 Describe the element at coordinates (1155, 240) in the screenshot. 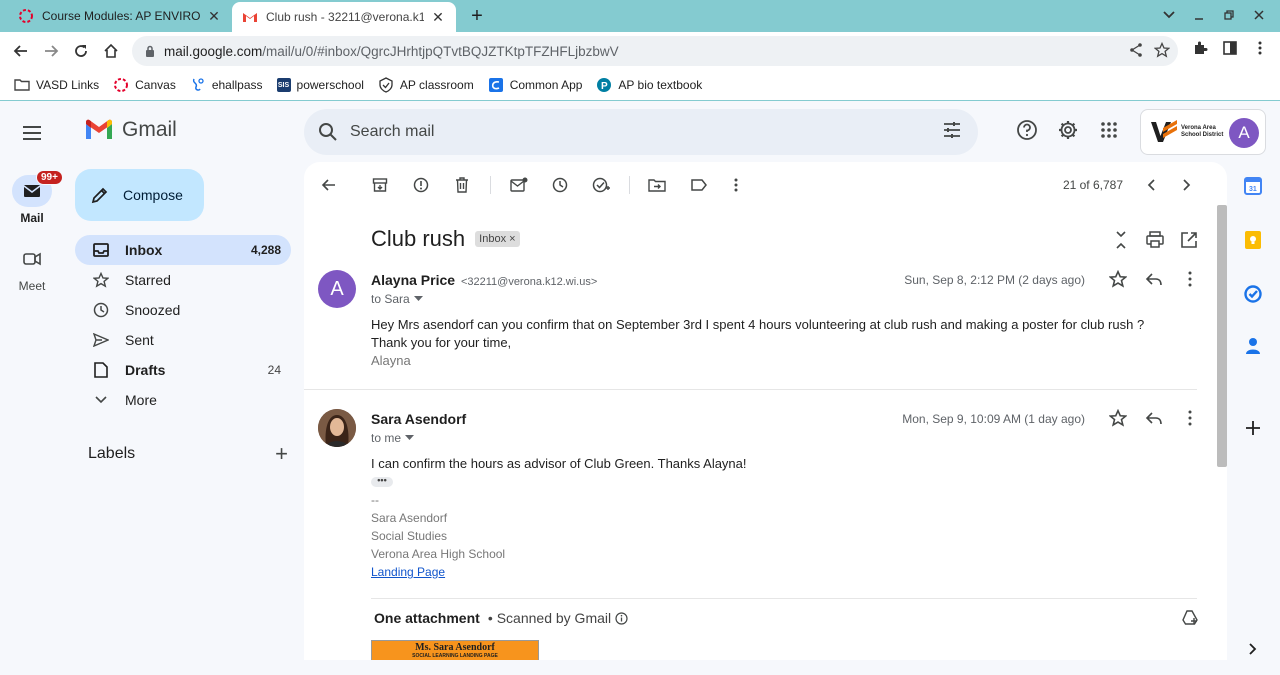

I see `print-icon` at that location.